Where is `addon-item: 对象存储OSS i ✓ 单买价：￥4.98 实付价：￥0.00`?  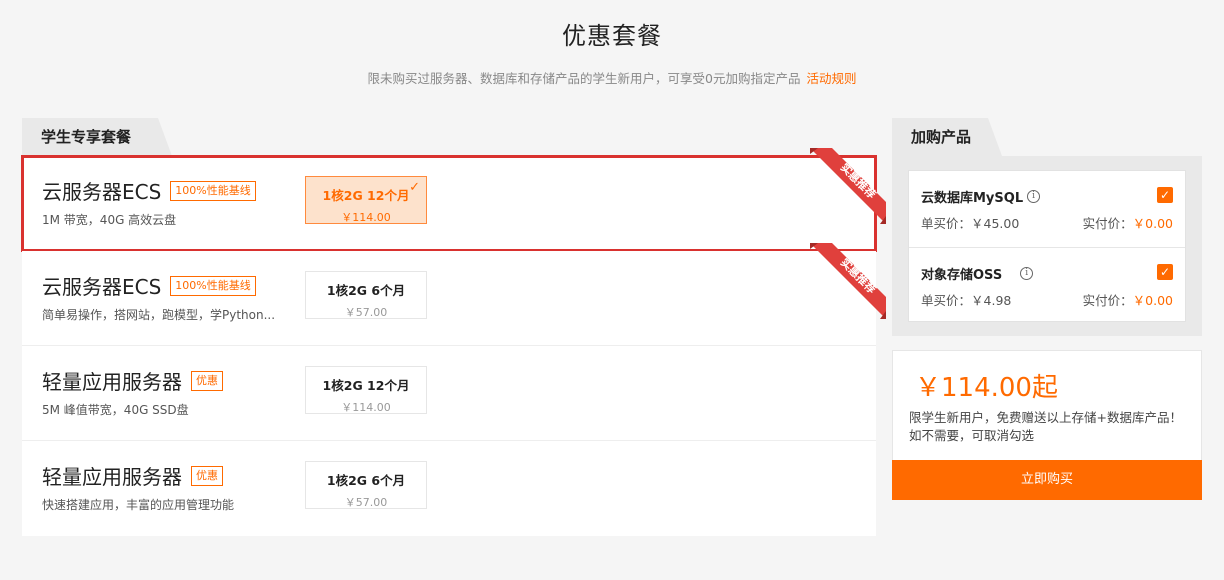 addon-item: 对象存储OSS i ✓ 单买价：￥4.98 实付价：￥0.00 is located at coordinates (1047, 285).